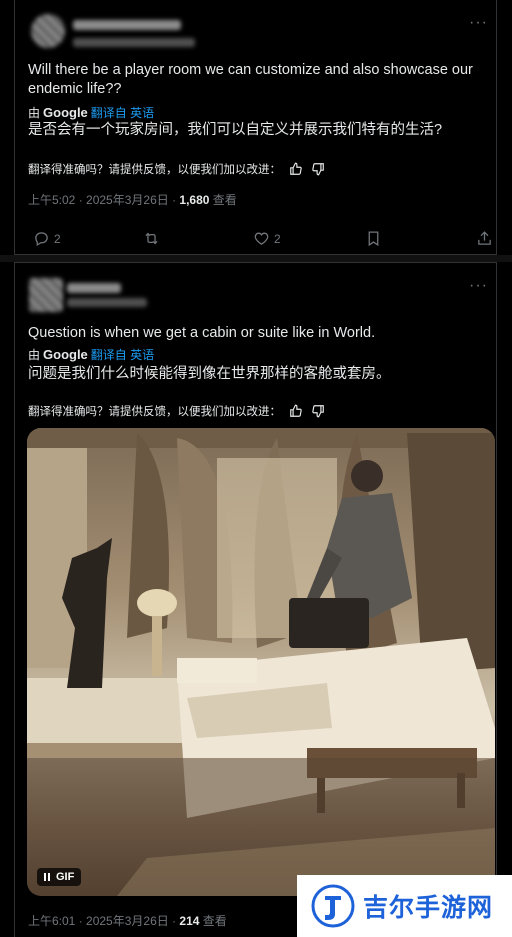  What do you see at coordinates (103, 200) in the screenshot?
I see `timestamp: 上午5:02 · 2025年3月26日 ·` at bounding box center [103, 200].